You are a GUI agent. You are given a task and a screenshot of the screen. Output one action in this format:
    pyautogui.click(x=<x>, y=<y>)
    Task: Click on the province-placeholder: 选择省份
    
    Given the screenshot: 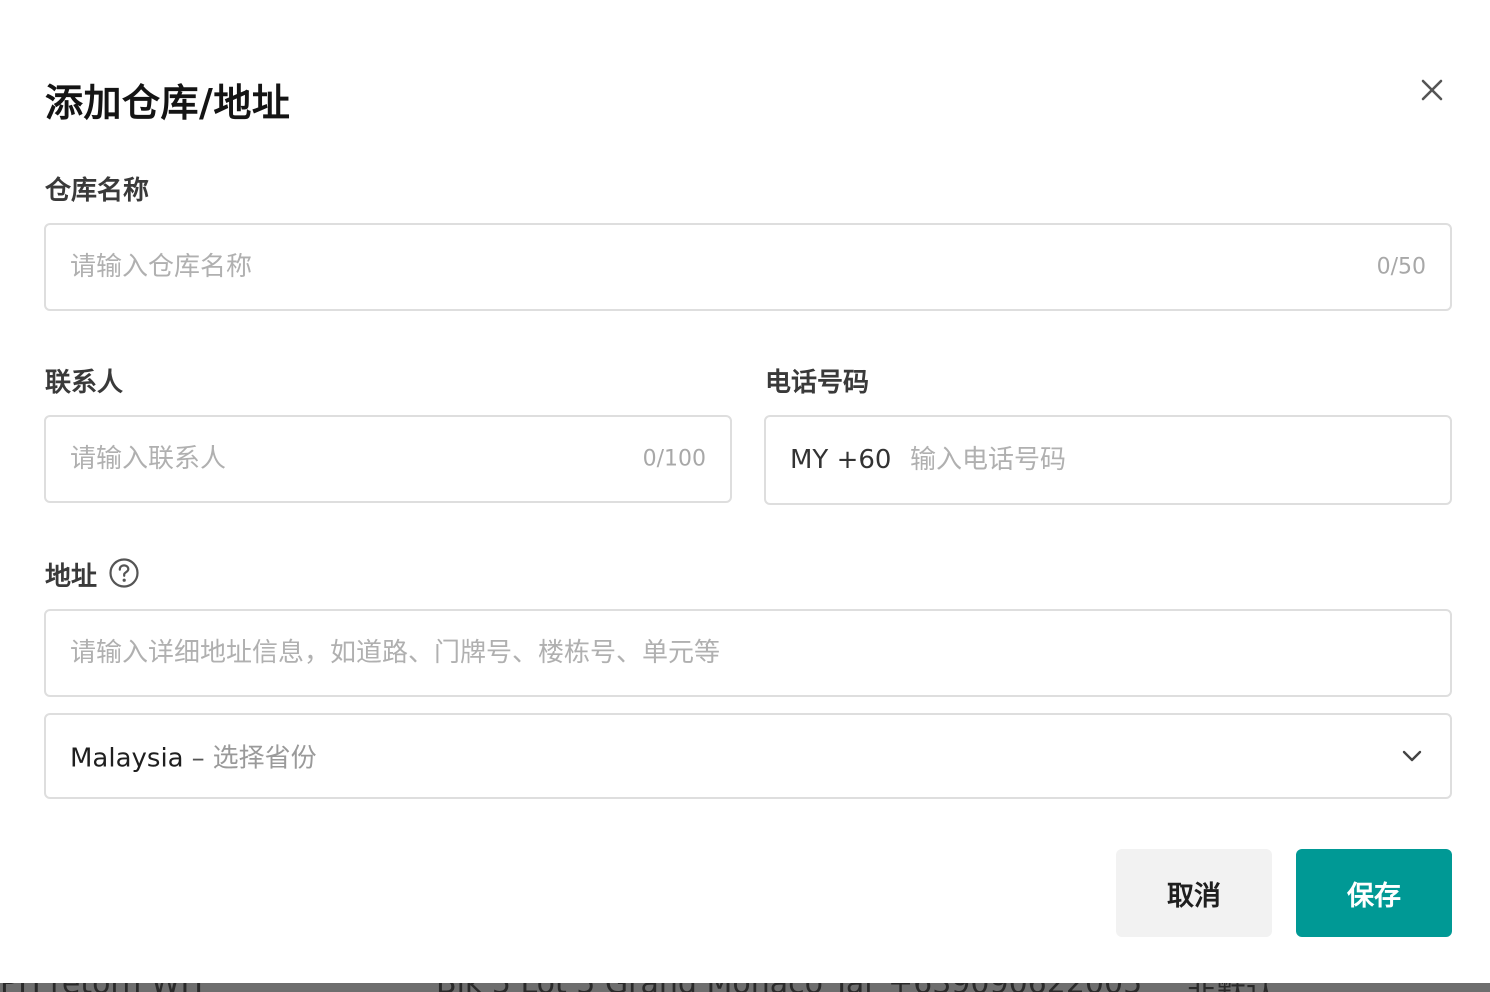 What is the action you would take?
    pyautogui.click(x=264, y=758)
    